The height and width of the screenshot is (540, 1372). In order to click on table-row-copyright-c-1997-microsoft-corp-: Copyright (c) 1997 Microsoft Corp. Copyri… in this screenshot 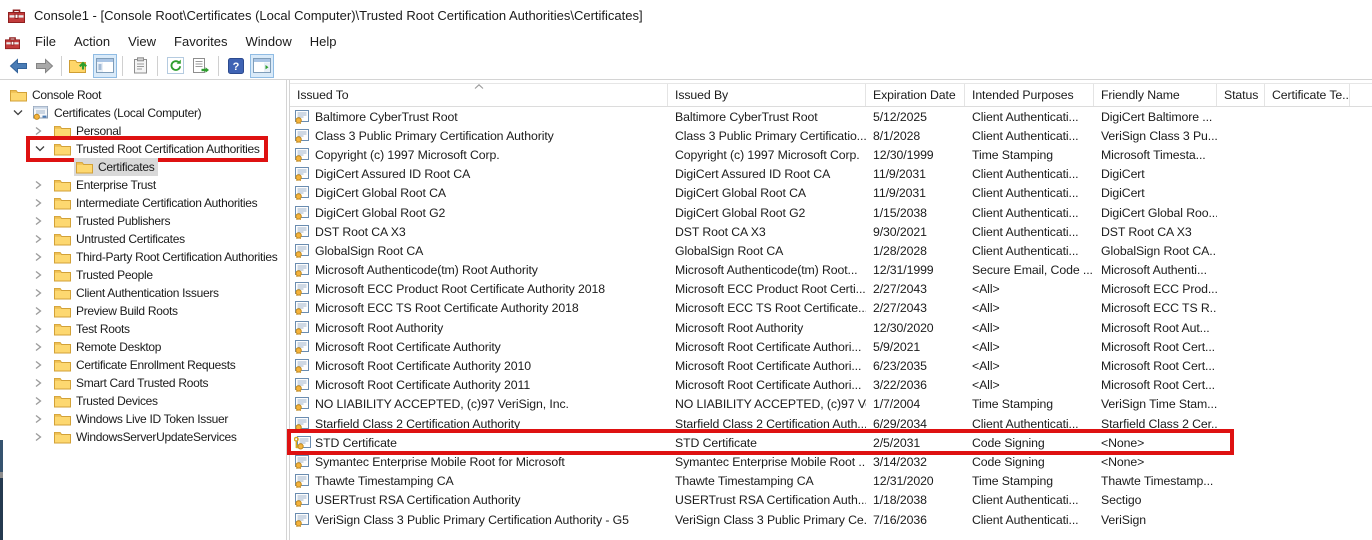, I will do `click(831, 154)`.